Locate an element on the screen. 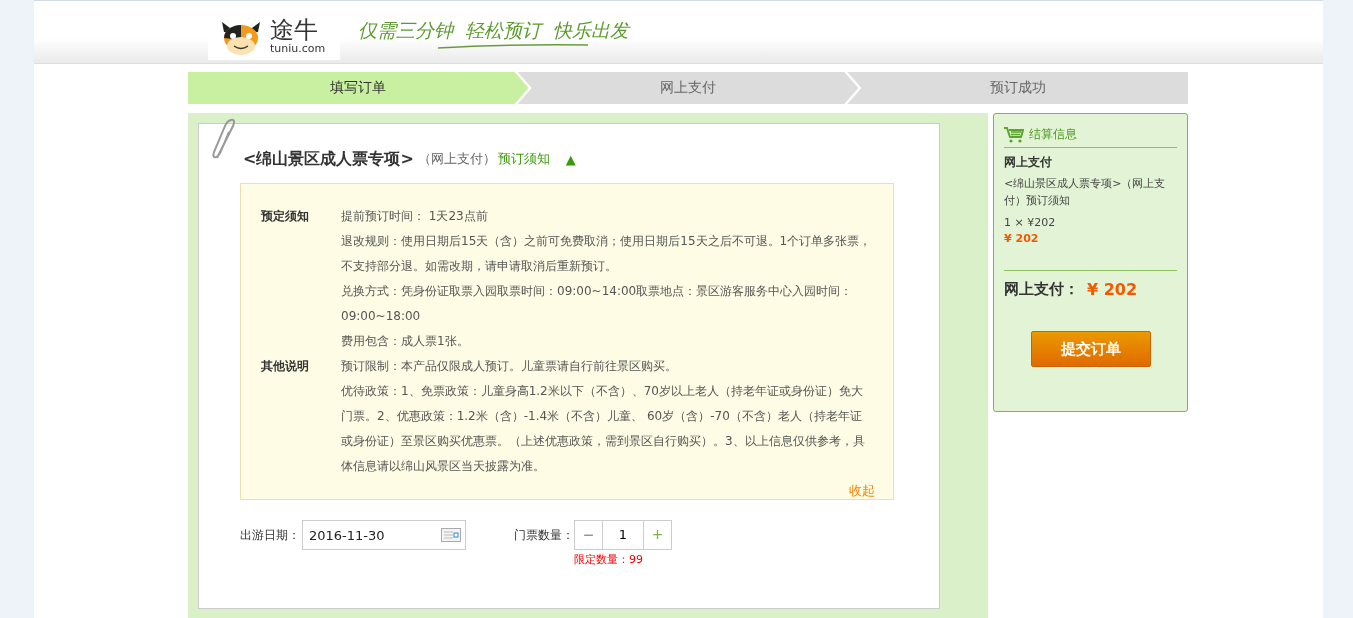 The width and height of the screenshot is (1353, 618). logo-text: 途牛 is located at coordinates (294, 29).